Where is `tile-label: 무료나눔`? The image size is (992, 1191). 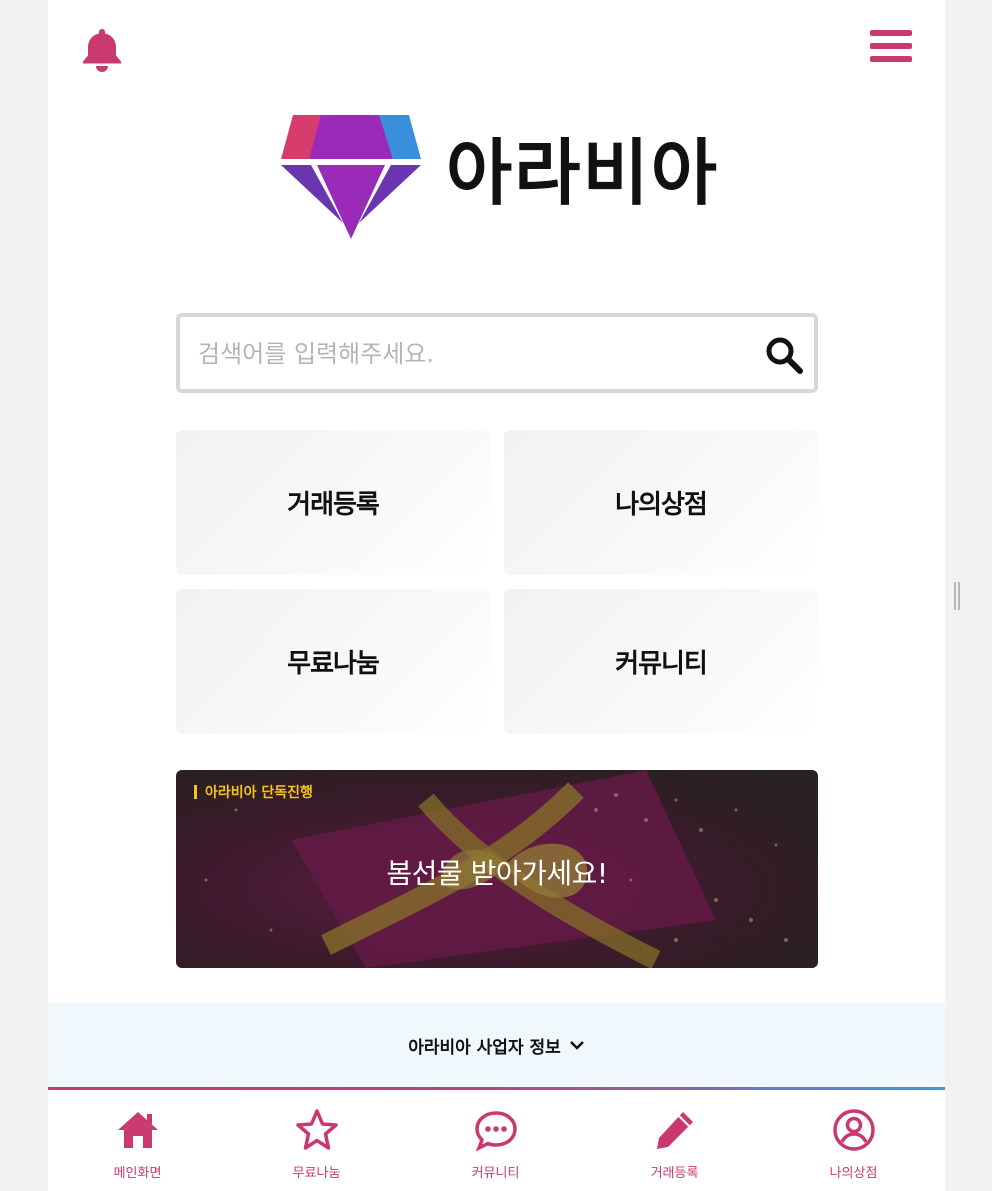
tile-label: 무료나눔 is located at coordinates (333, 664).